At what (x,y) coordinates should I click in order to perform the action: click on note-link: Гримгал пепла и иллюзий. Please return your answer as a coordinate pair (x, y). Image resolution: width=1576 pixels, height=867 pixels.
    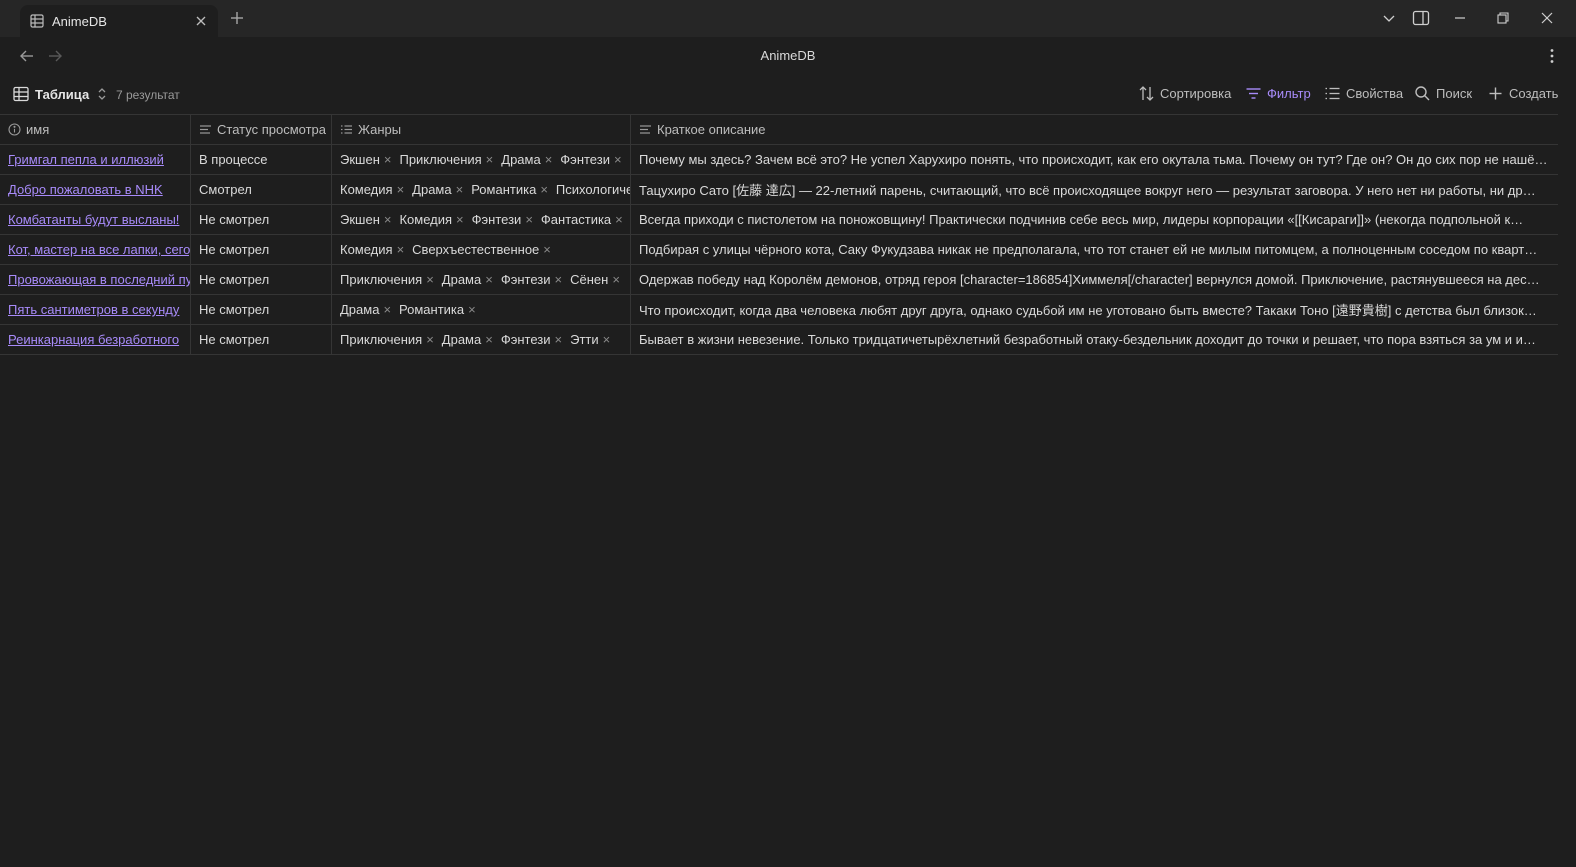
    Looking at the image, I should click on (86, 159).